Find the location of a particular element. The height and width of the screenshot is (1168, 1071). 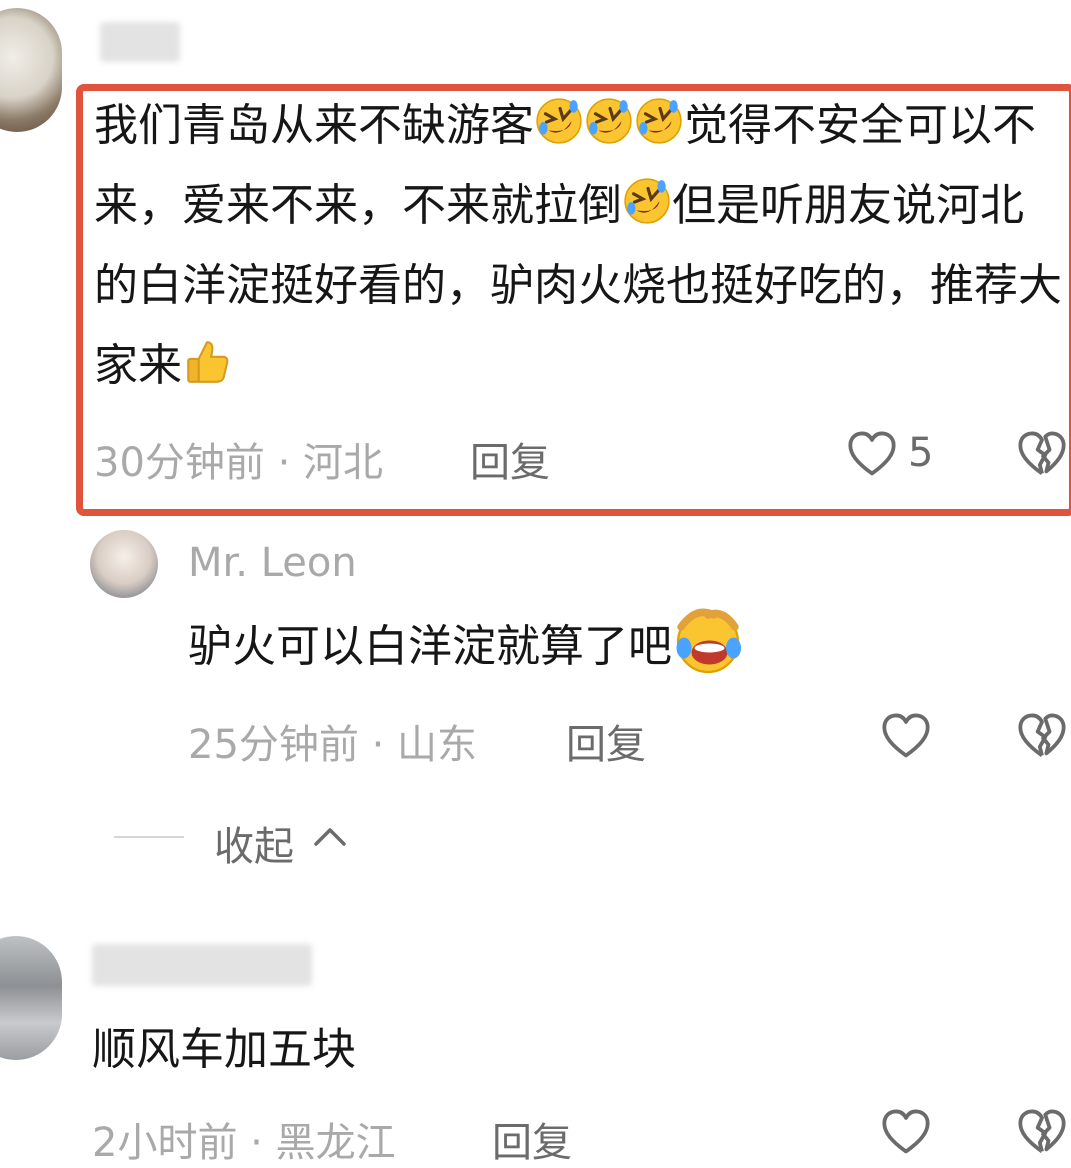

reply-time-location: 25分钟前 · 山东 is located at coordinates (333, 745).